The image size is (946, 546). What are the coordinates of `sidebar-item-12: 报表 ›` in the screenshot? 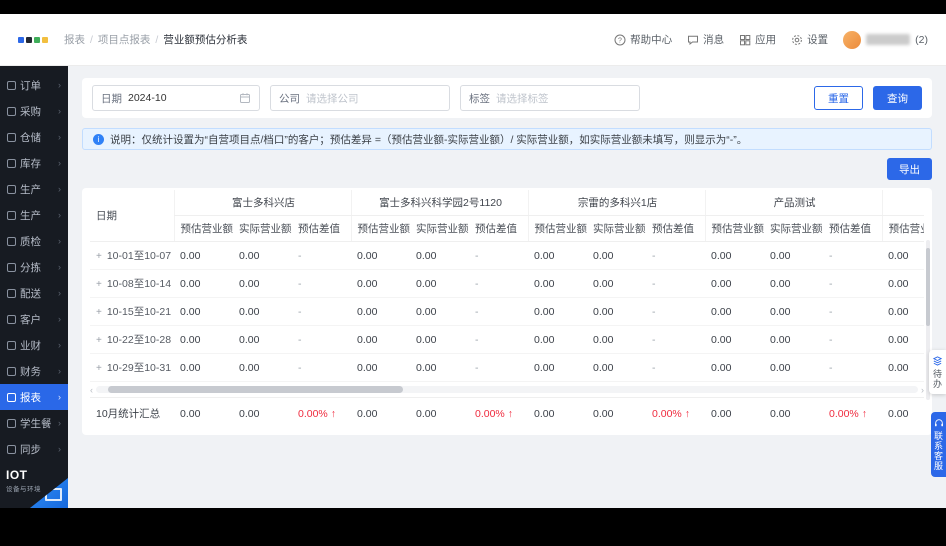 It's located at (34, 397).